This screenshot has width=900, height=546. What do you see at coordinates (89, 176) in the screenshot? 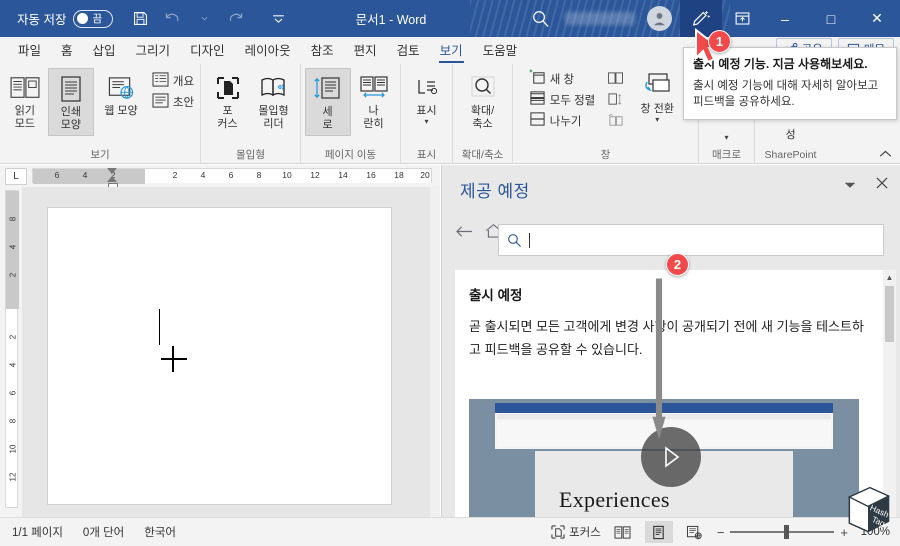
I see `left-margin-band` at bounding box center [89, 176].